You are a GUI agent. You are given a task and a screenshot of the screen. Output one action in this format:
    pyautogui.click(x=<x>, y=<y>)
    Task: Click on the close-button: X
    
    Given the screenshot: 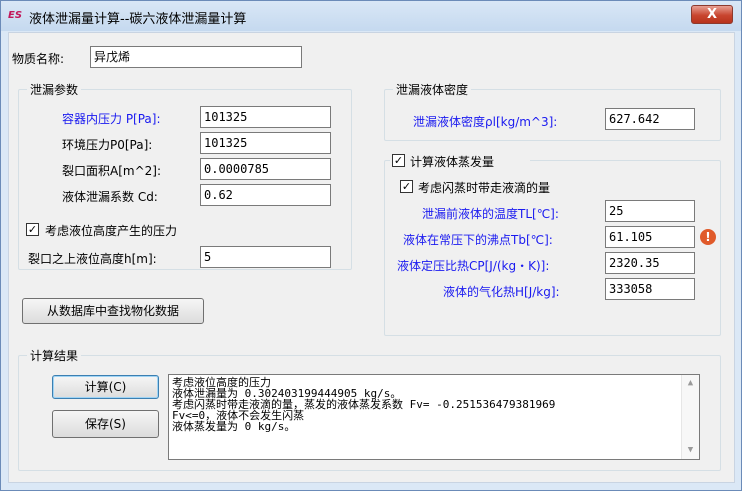 What is the action you would take?
    pyautogui.click(x=712, y=14)
    